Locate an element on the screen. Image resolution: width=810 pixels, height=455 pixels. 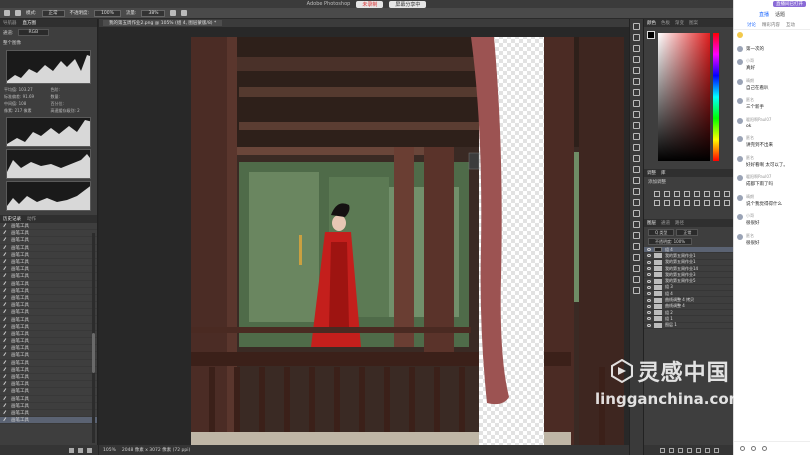
tab-channels: 通道 is located at coordinates (665, 223).